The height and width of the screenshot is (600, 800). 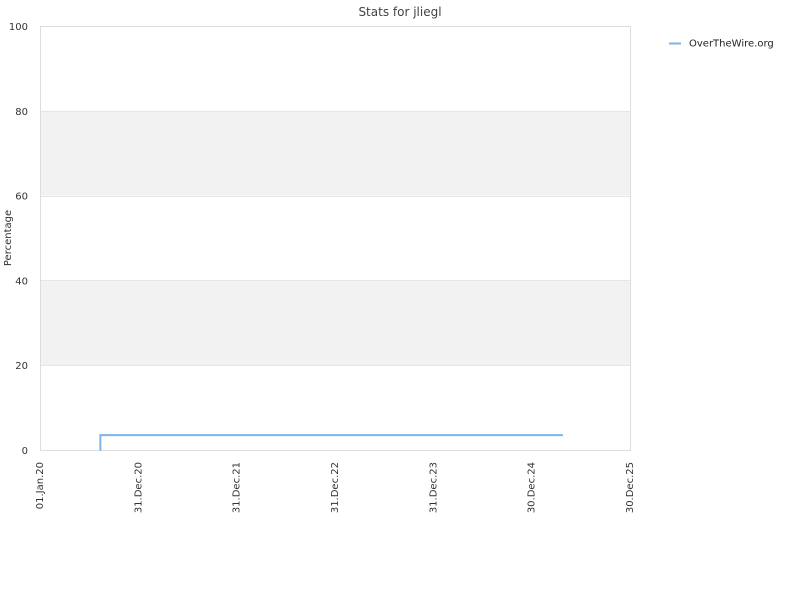 I want to click on y-tick-label: 20, so click(x=21, y=366).